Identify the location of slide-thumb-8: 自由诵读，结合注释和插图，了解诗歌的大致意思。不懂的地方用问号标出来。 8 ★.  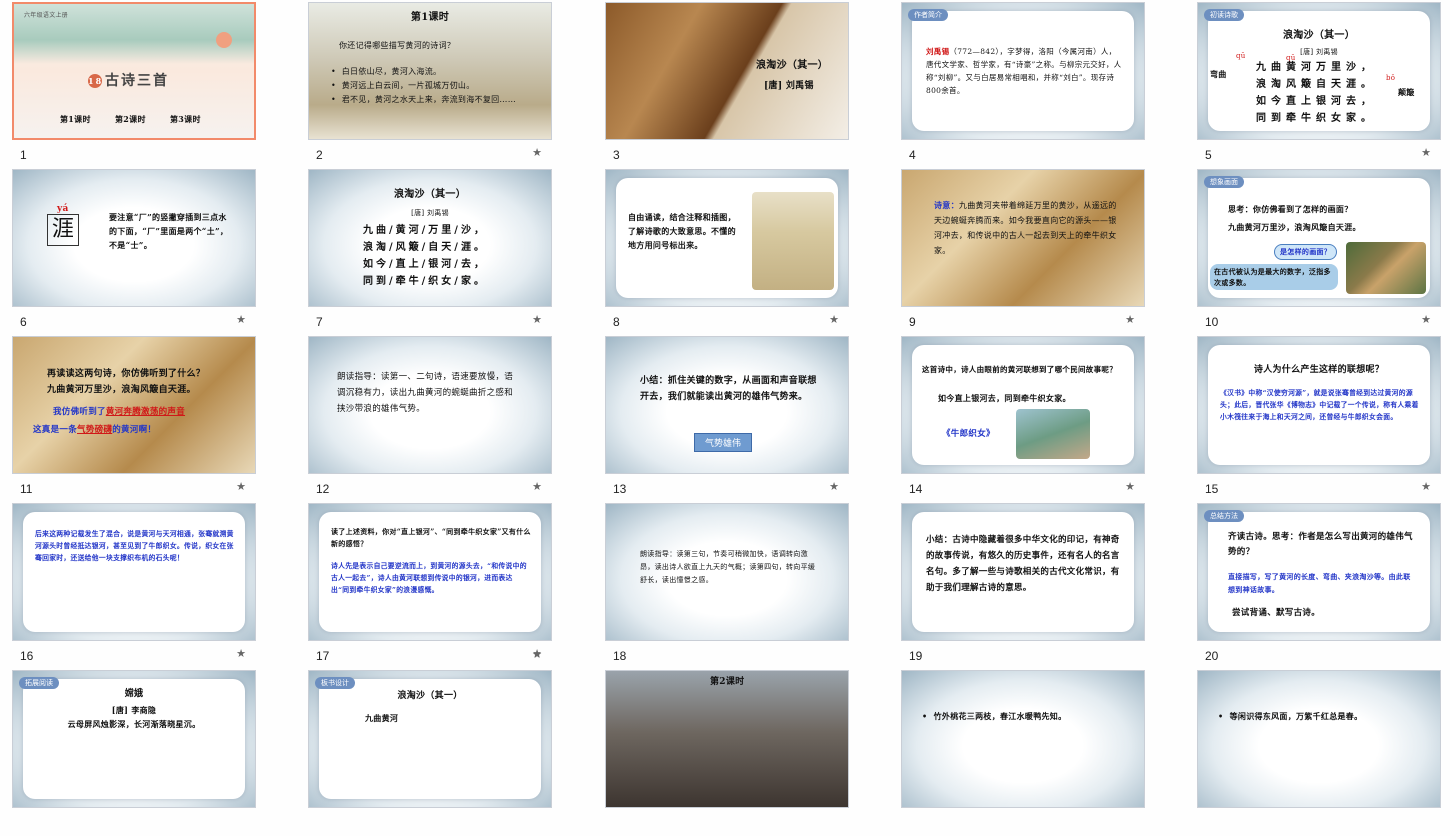
(727, 252).